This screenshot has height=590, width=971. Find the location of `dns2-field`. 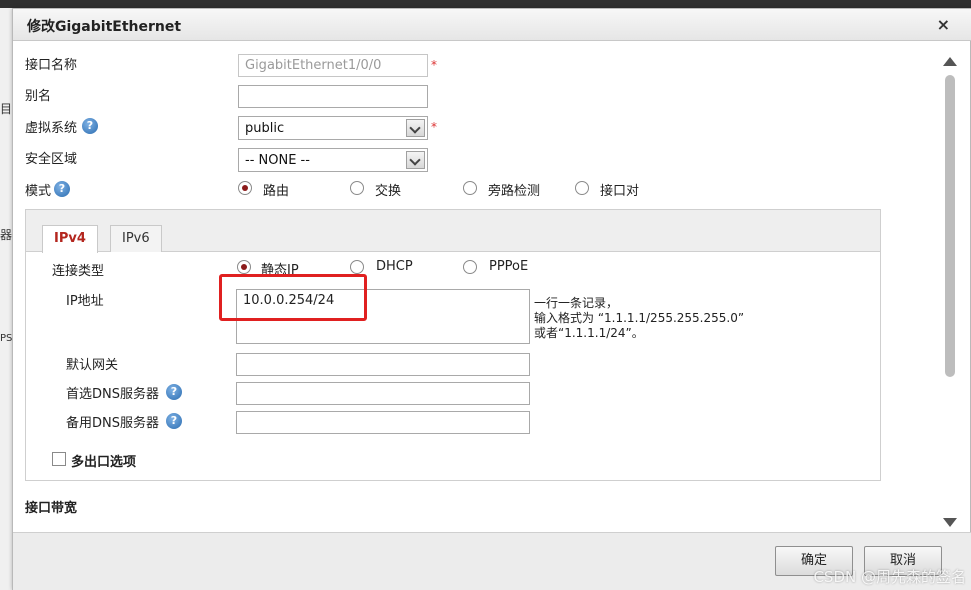

dns2-field is located at coordinates (383, 422).